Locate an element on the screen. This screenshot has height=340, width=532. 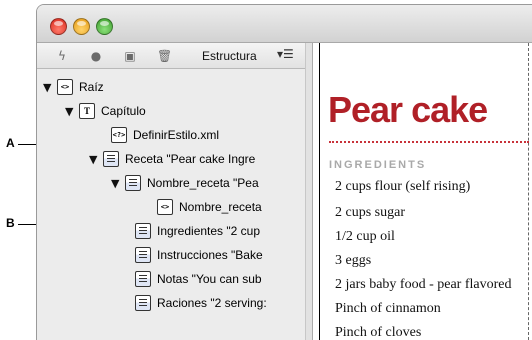
panel-title: Estructura is located at coordinates (229, 56).